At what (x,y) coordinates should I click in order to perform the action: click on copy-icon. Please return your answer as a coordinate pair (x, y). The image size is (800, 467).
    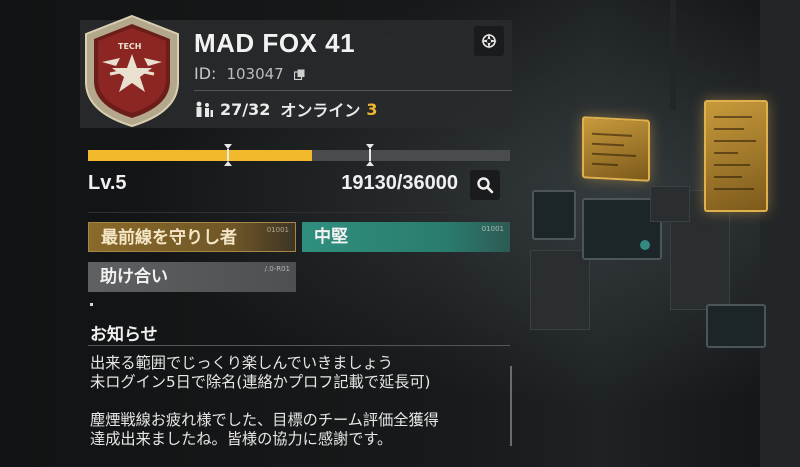
    Looking at the image, I should click on (299, 74).